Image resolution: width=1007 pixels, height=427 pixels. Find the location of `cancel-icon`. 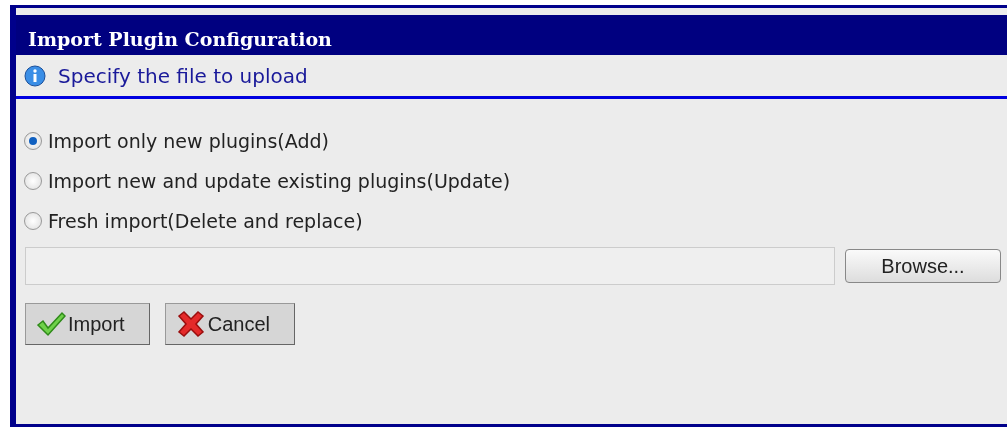

cancel-icon is located at coordinates (190, 324).